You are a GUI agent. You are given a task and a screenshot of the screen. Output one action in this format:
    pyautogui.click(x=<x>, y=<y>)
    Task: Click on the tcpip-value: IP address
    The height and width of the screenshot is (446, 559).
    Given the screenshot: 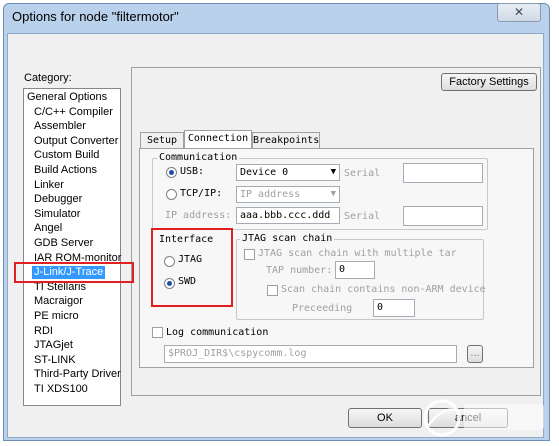 What is the action you would take?
    pyautogui.click(x=270, y=194)
    